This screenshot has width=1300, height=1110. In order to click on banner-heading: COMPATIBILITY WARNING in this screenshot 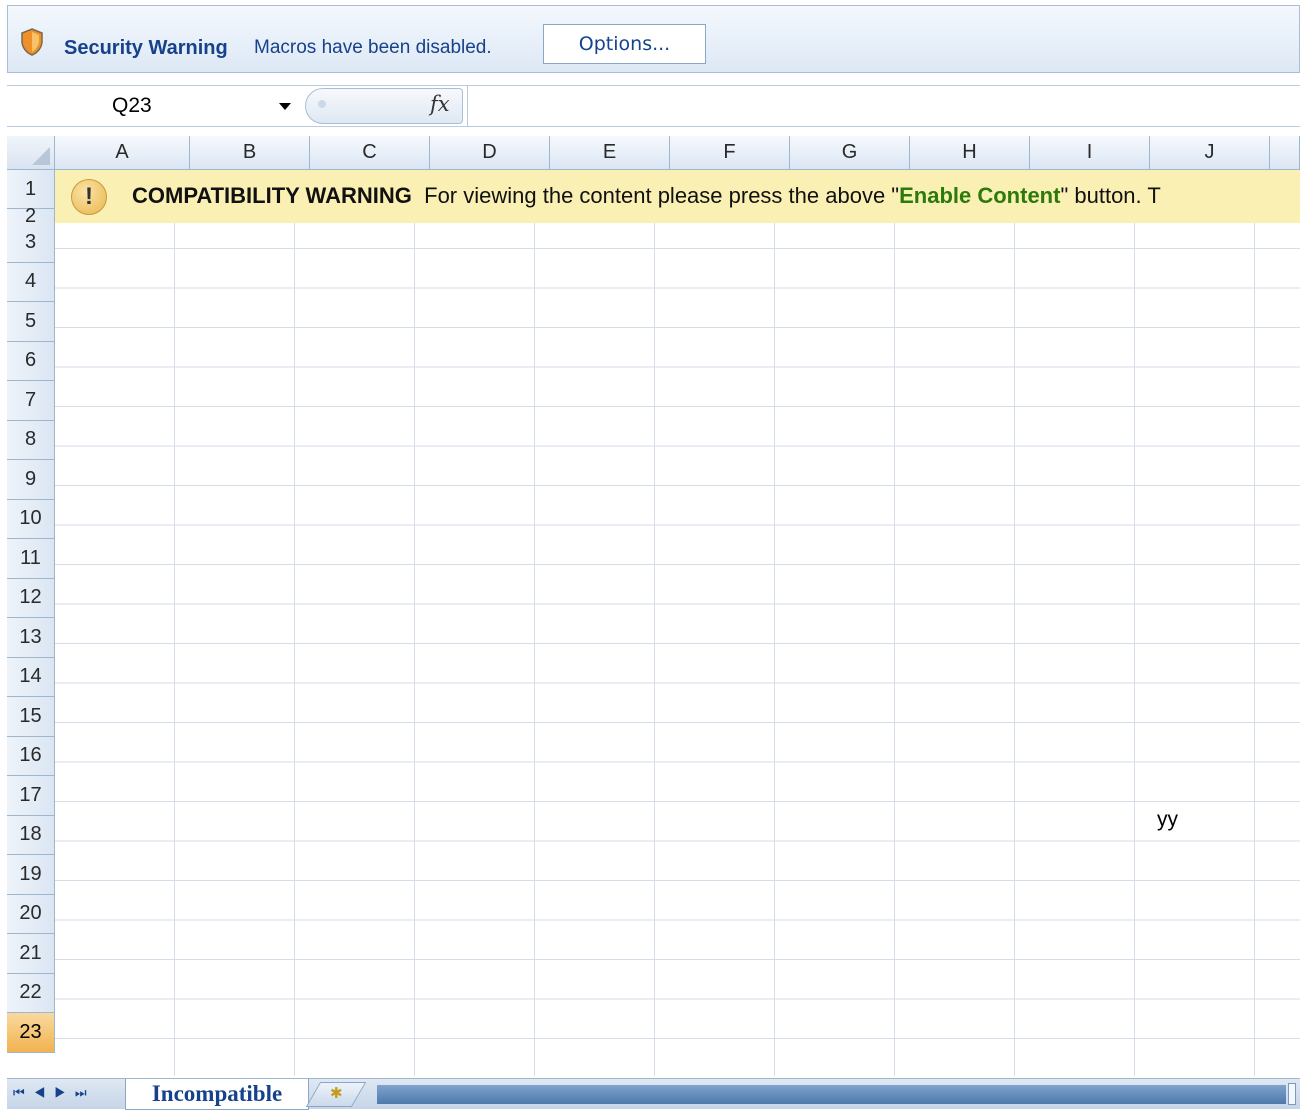, I will do `click(272, 195)`.